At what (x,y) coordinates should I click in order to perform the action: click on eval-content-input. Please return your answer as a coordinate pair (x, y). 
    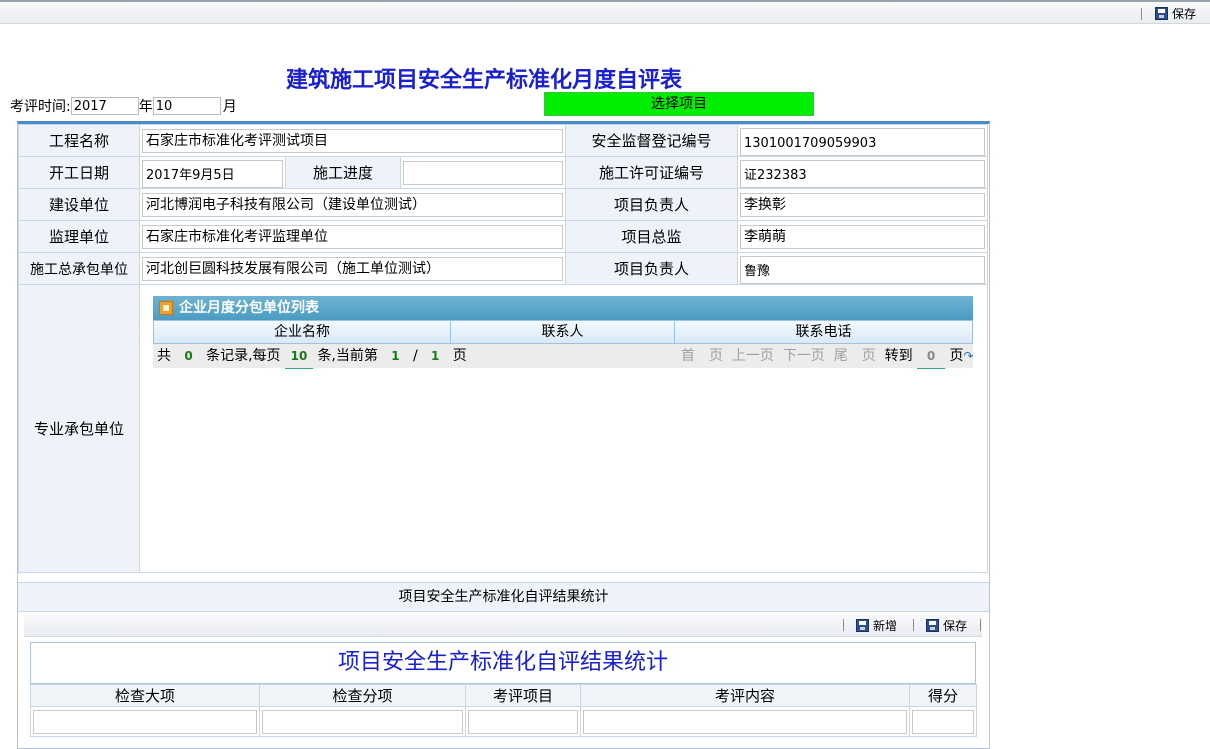
    Looking at the image, I should click on (745, 721).